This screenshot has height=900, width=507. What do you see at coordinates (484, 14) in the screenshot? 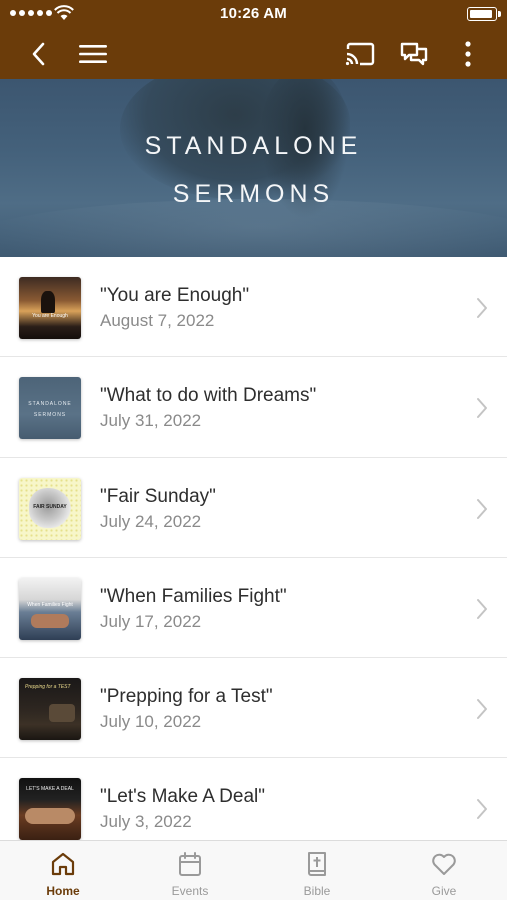
I see `battery-icon` at bounding box center [484, 14].